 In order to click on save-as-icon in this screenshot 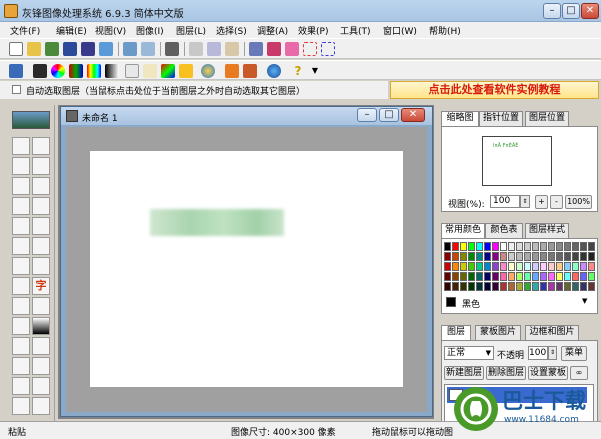, I will do `click(88, 49)`.